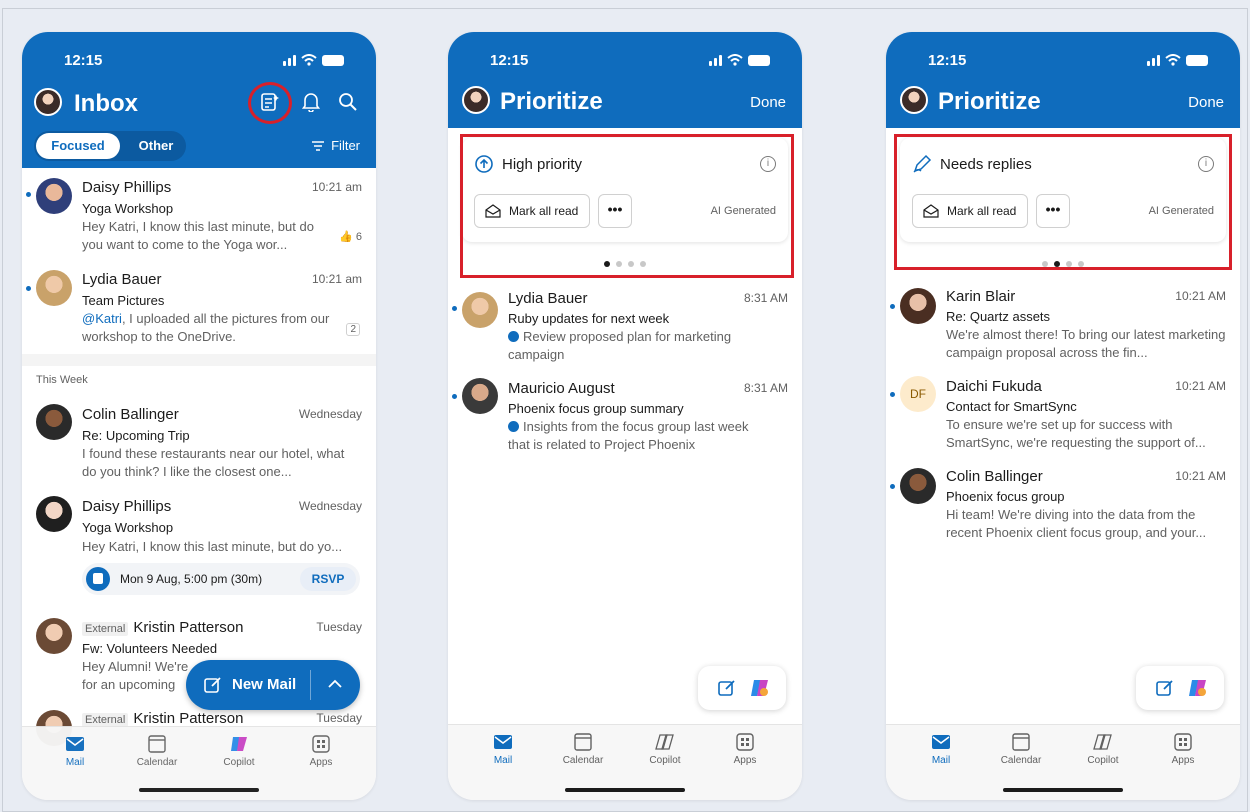 Image resolution: width=1250 pixels, height=812 pixels. Describe the element at coordinates (270, 103) in the screenshot. I see `highlight-circle` at that location.